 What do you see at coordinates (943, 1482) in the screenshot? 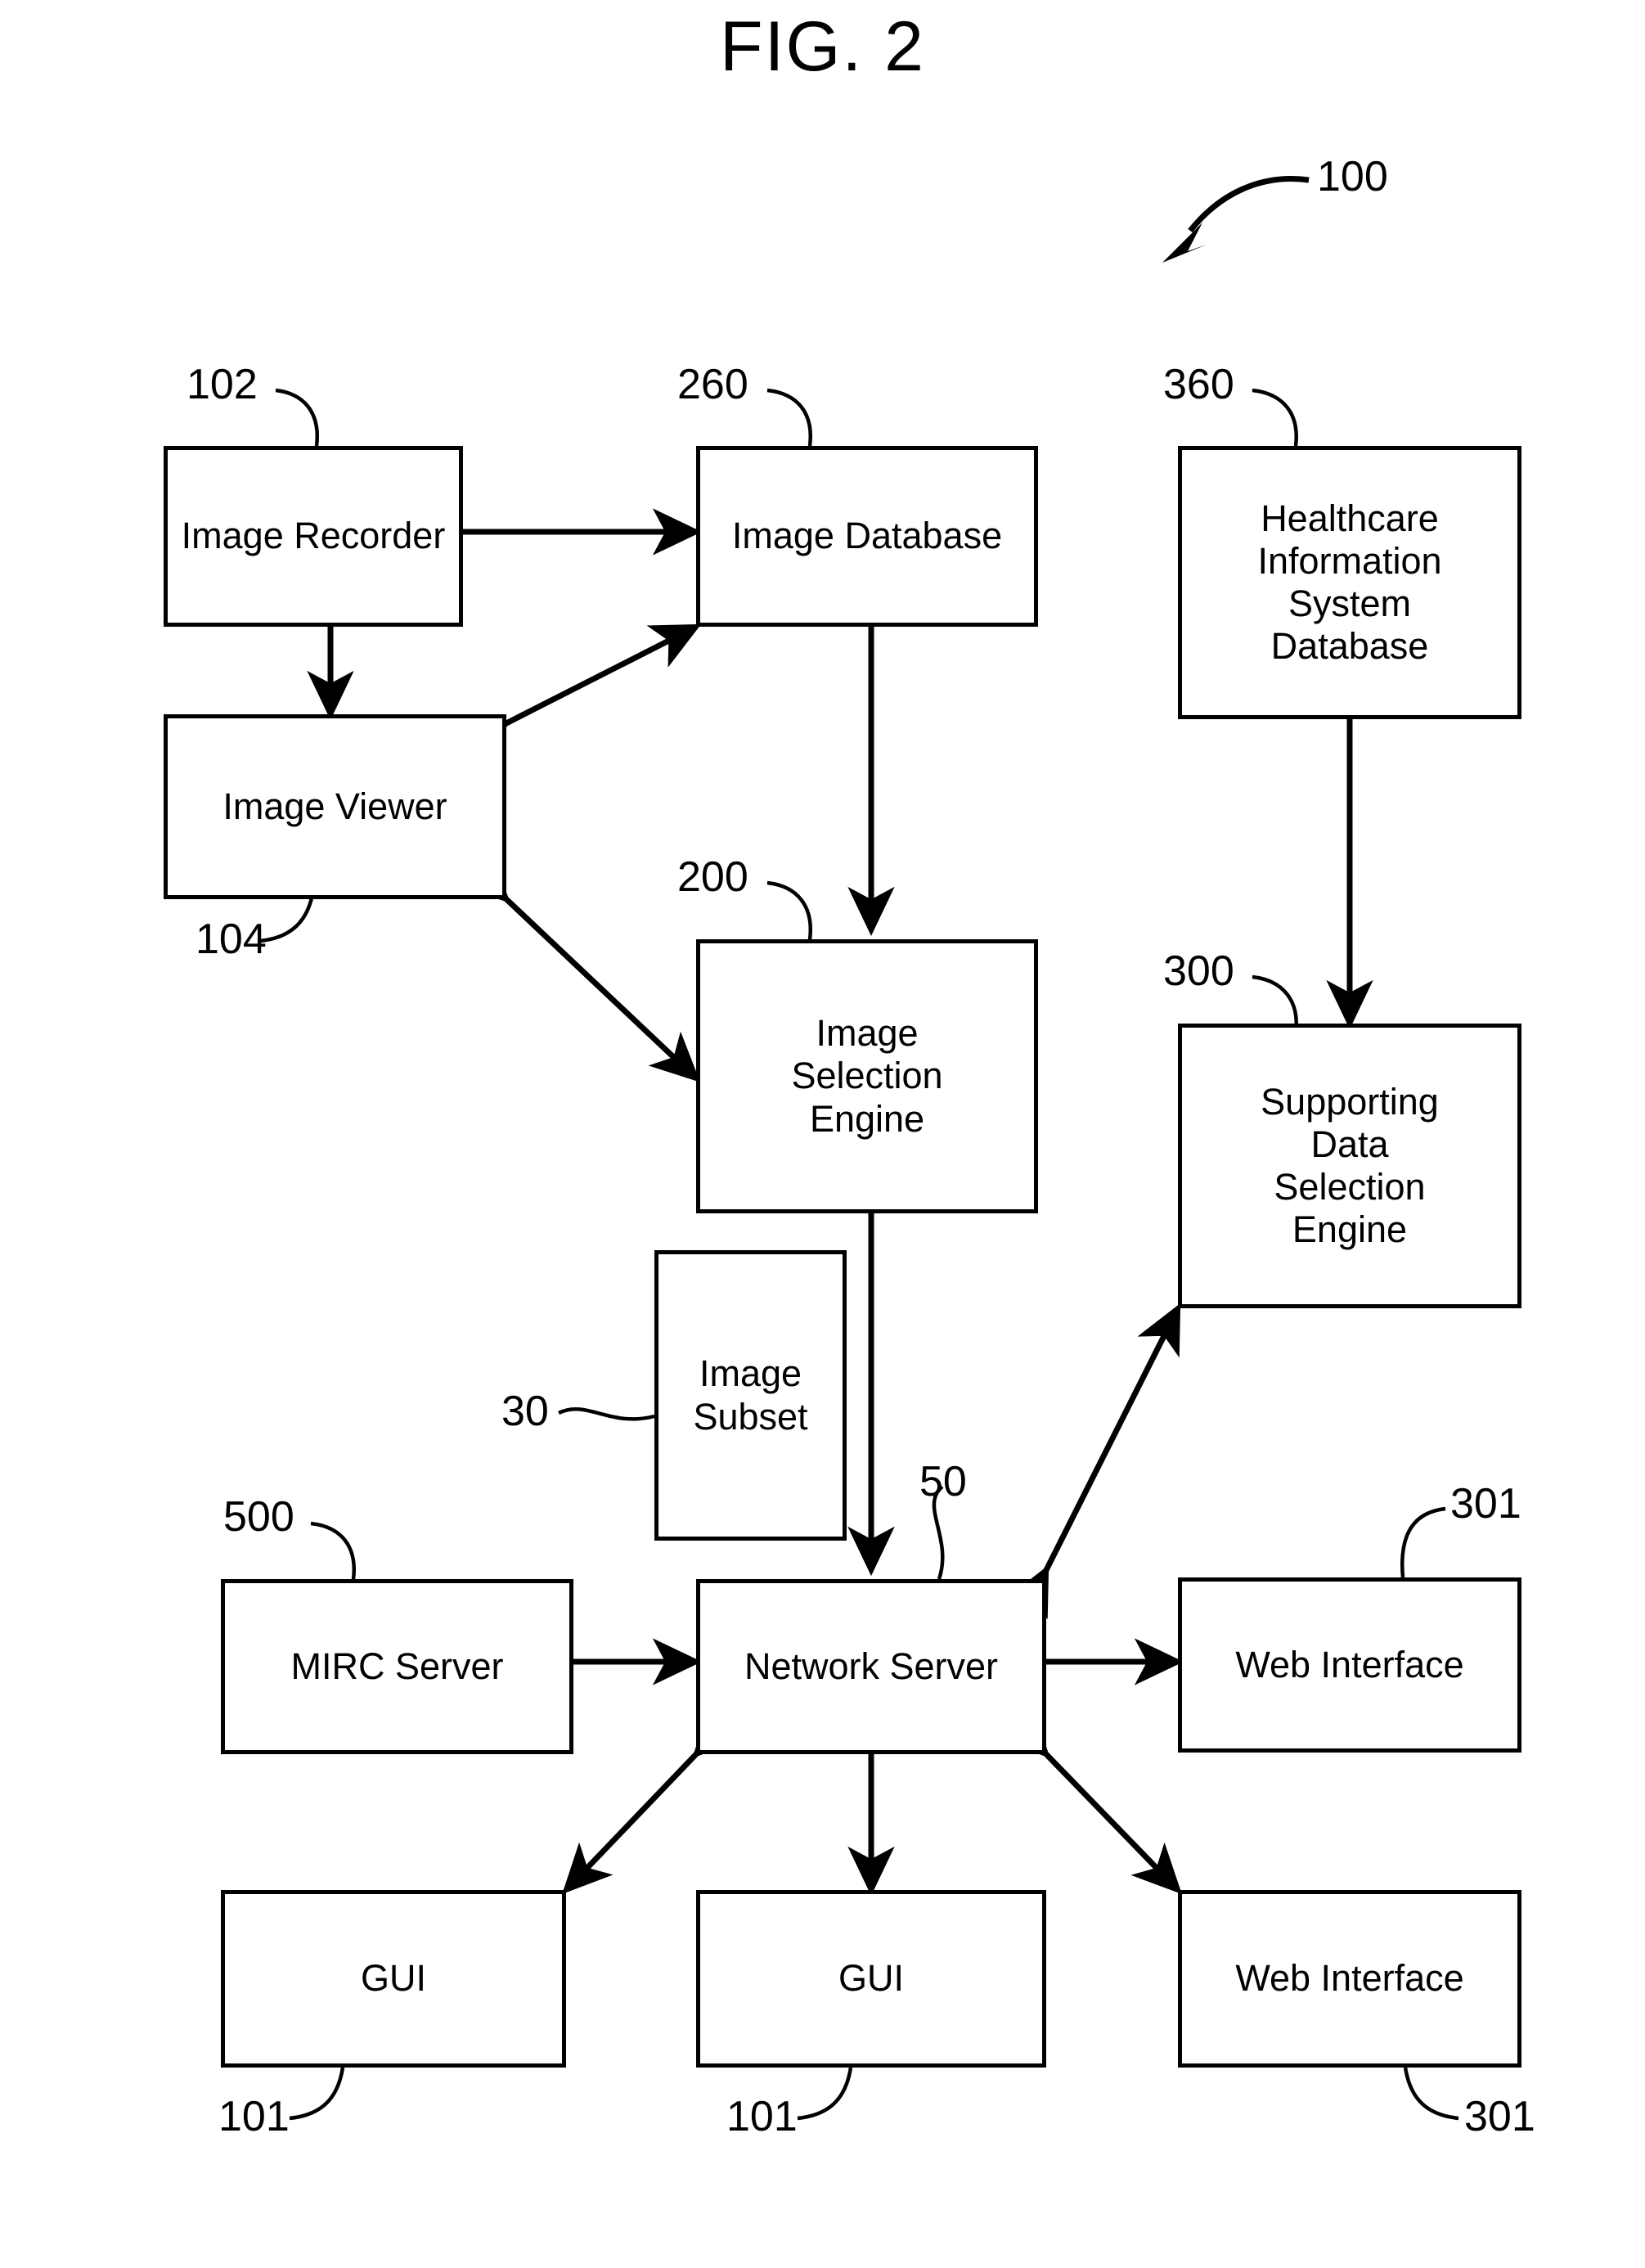
I see `ref-number-50: 50` at bounding box center [943, 1482].